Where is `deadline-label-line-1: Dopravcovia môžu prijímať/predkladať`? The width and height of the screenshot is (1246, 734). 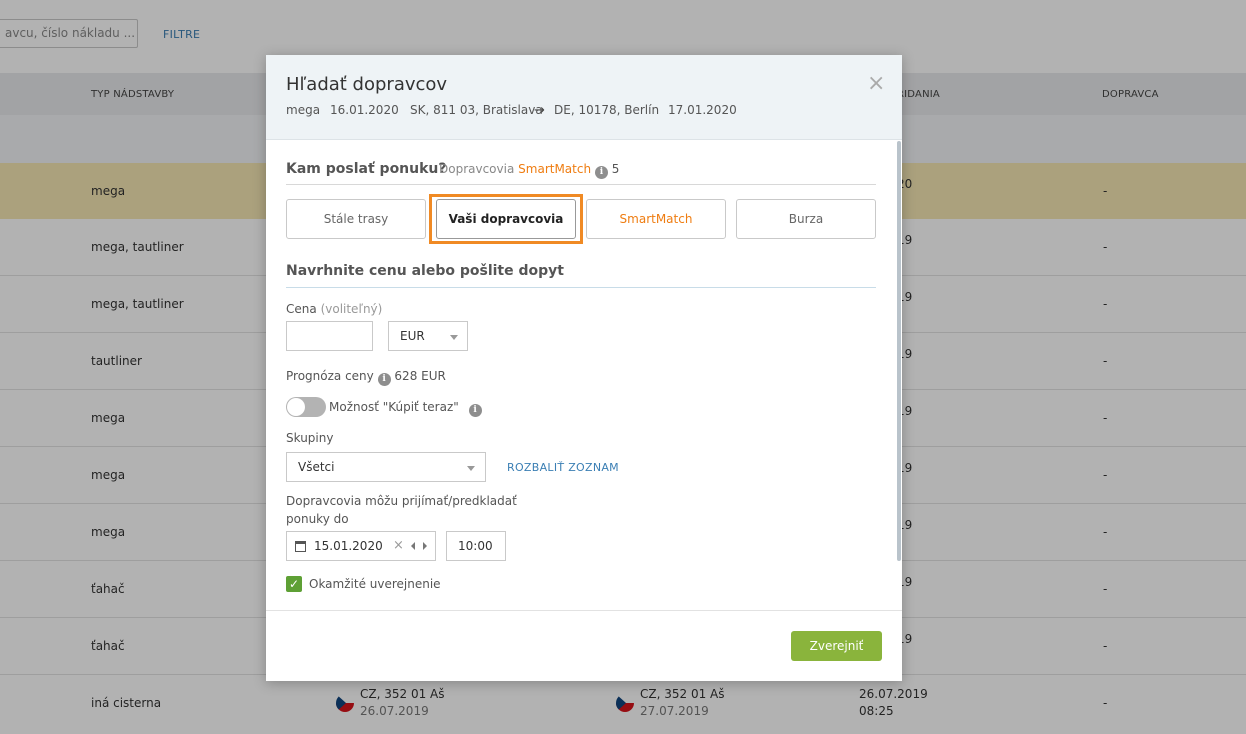 deadline-label-line-1: Dopravcovia môžu prijímať/predkladať is located at coordinates (401, 501).